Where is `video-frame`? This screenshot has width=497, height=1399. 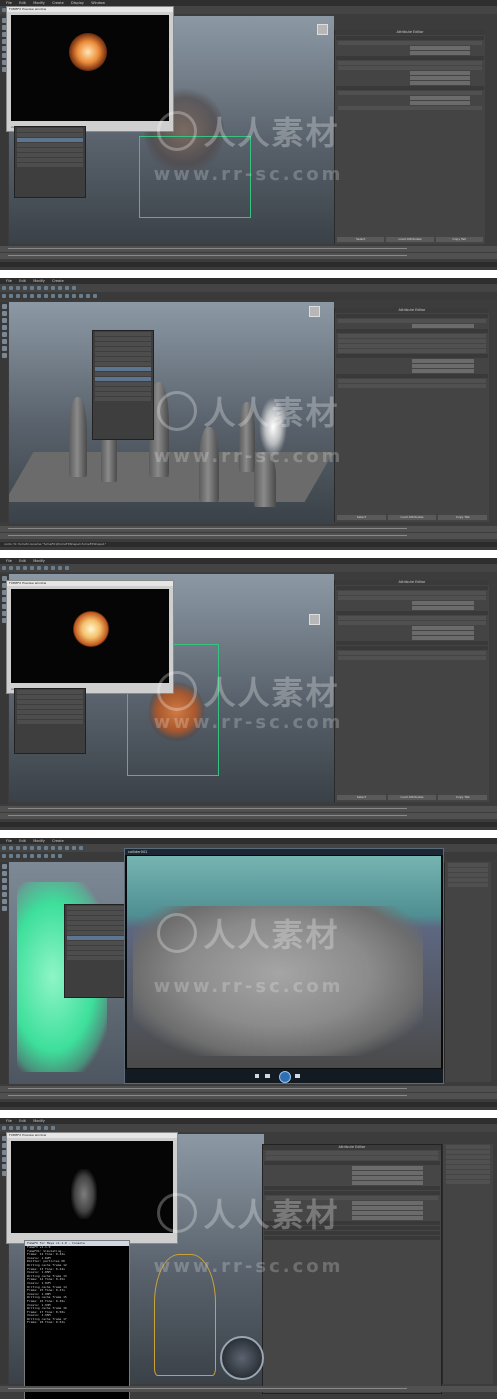 video-frame is located at coordinates (284, 962).